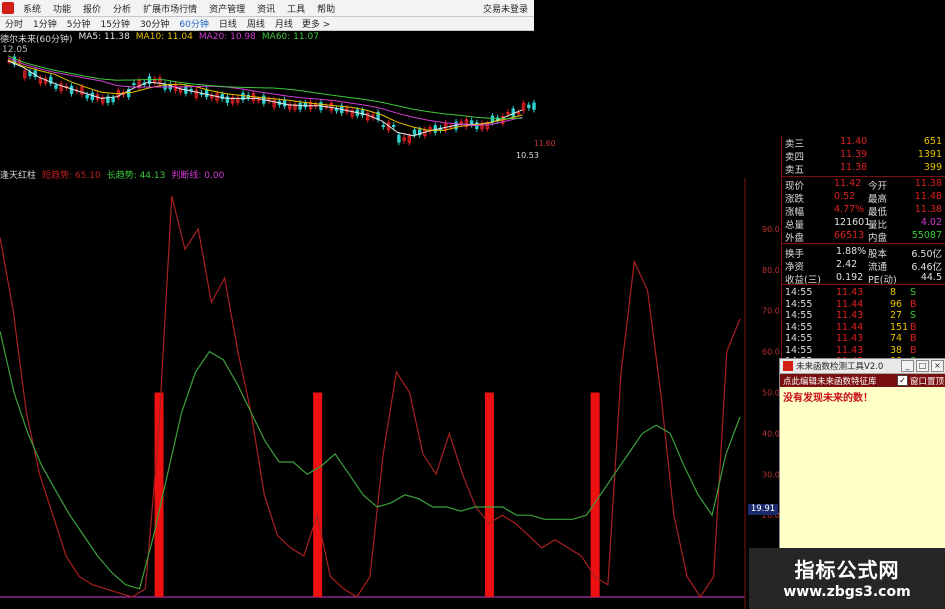  I want to click on tick-volume: 96, so click(896, 304).